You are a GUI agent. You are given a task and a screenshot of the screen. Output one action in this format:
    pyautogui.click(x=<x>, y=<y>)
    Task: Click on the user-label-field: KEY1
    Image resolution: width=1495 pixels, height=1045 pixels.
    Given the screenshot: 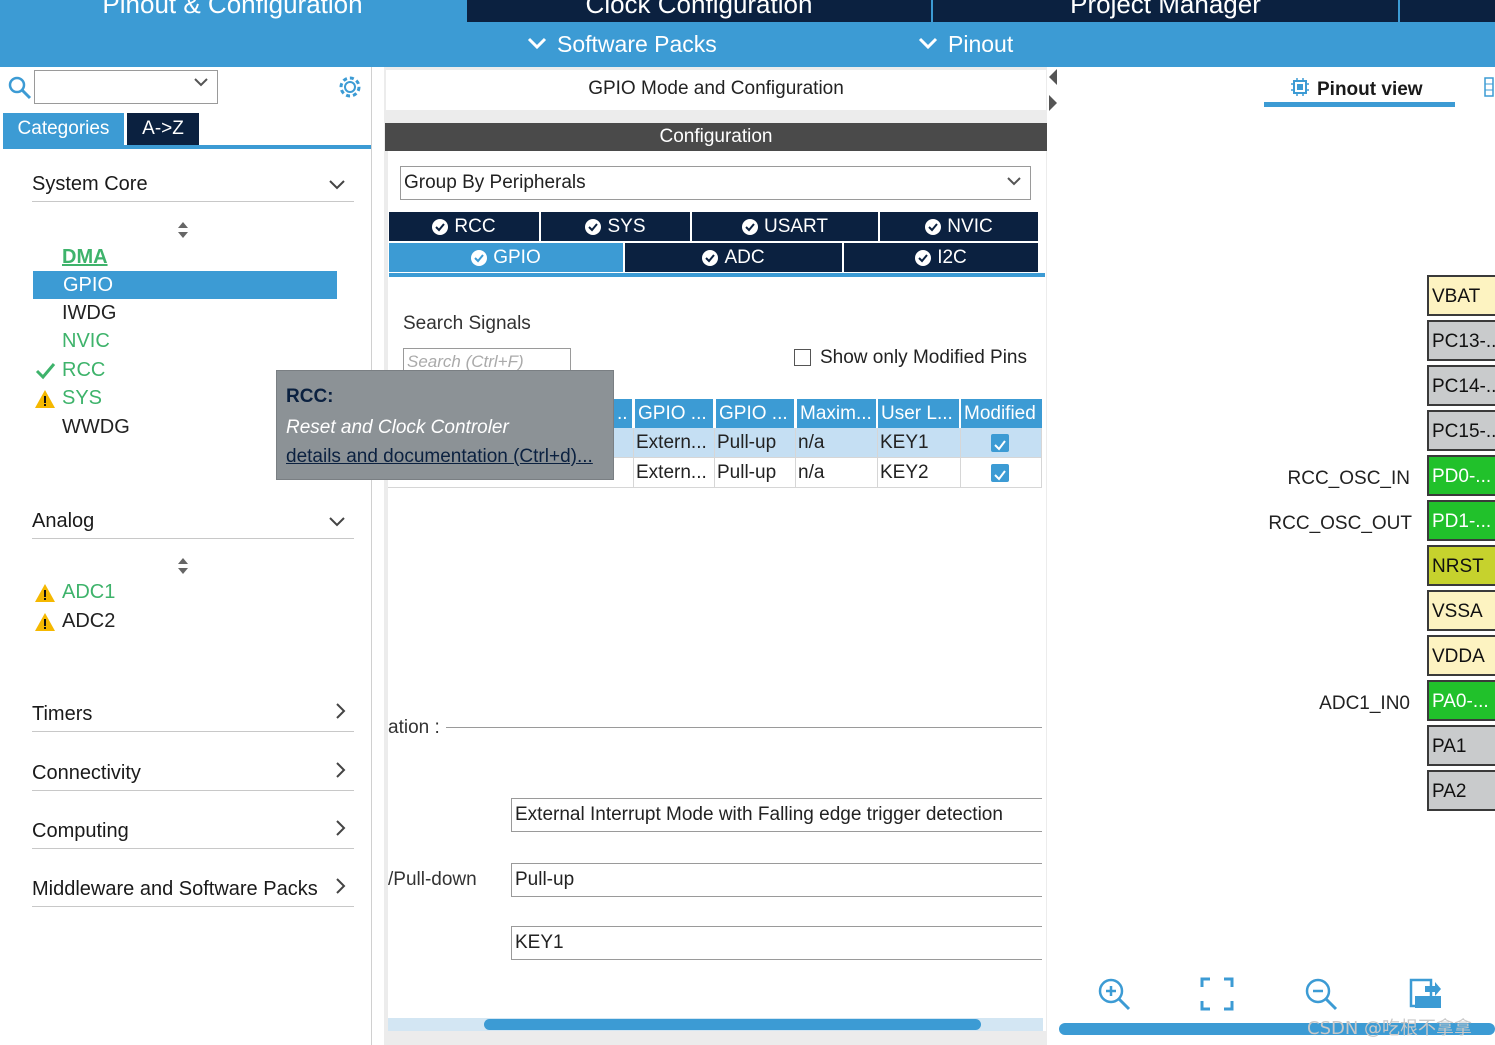 What is the action you would take?
    pyautogui.click(x=776, y=943)
    